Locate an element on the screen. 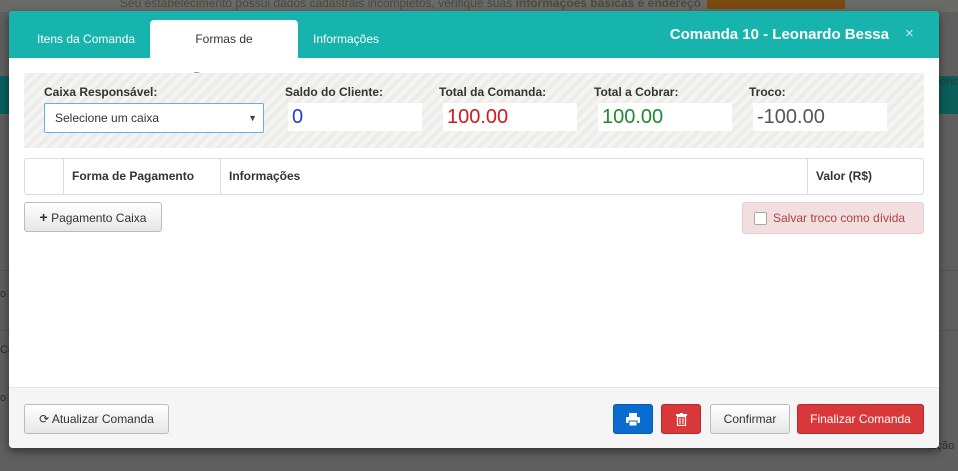 This screenshot has width=958, height=471. cobrar-value: 100.00 is located at coordinates (665, 117).